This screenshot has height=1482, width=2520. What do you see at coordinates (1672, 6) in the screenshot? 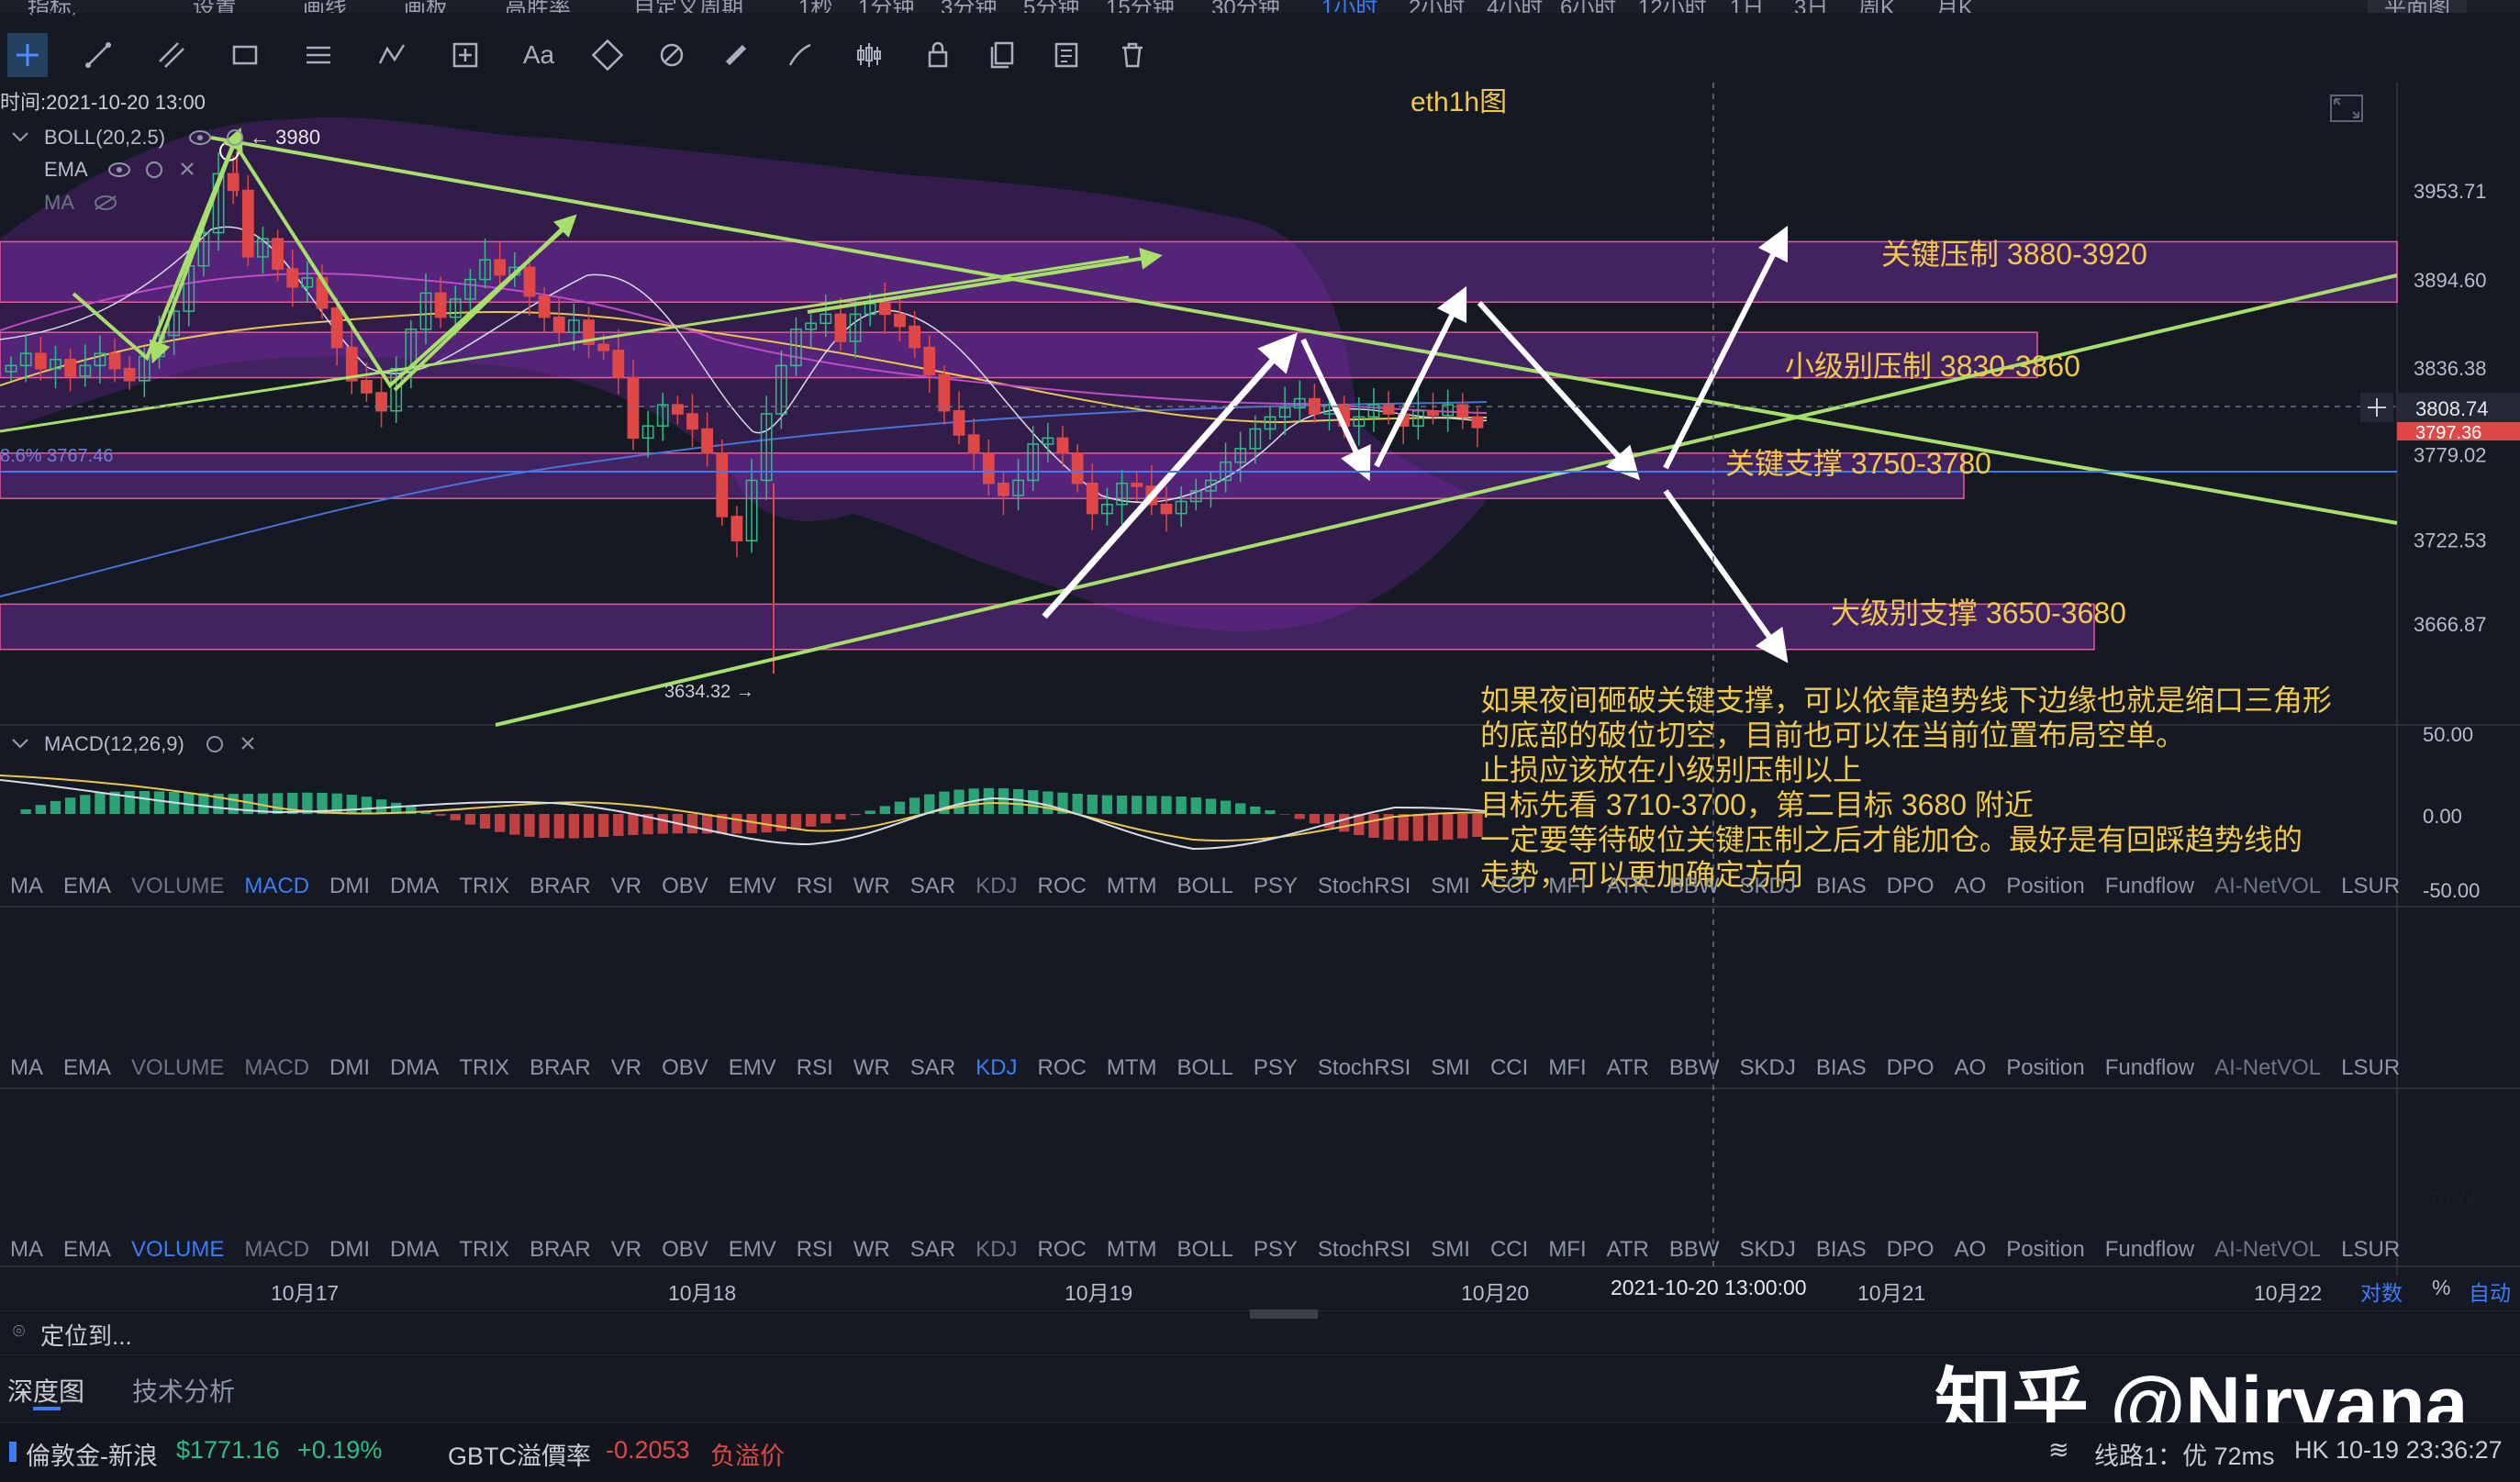
I see `tf-12h: 12小时` at bounding box center [1672, 6].